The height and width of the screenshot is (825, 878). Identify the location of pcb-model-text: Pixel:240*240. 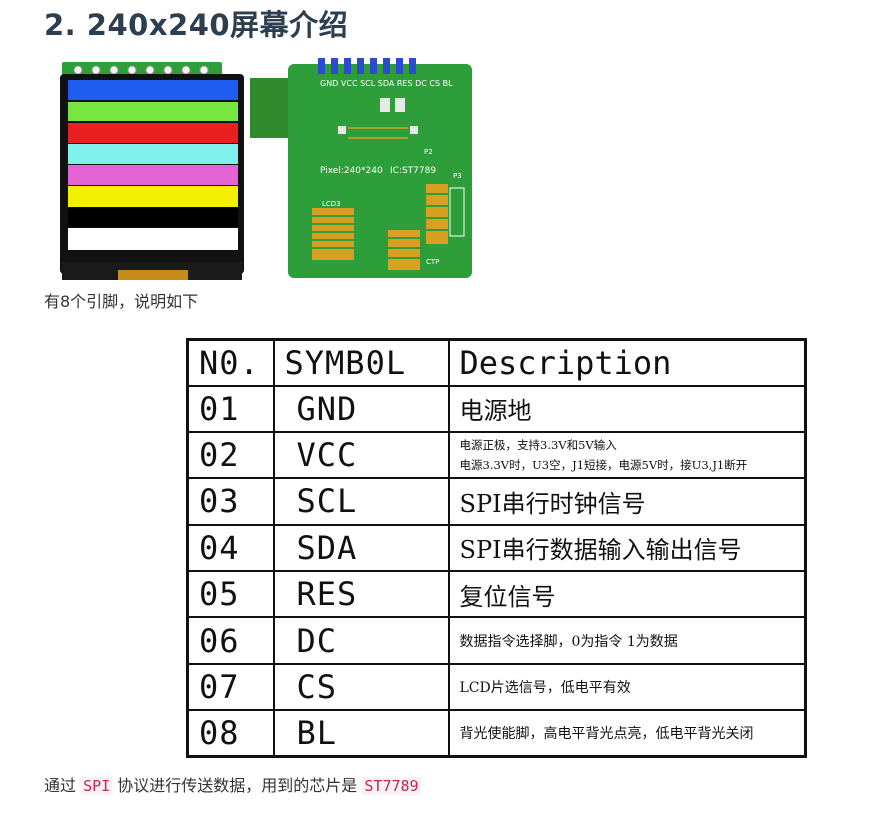
(351, 171).